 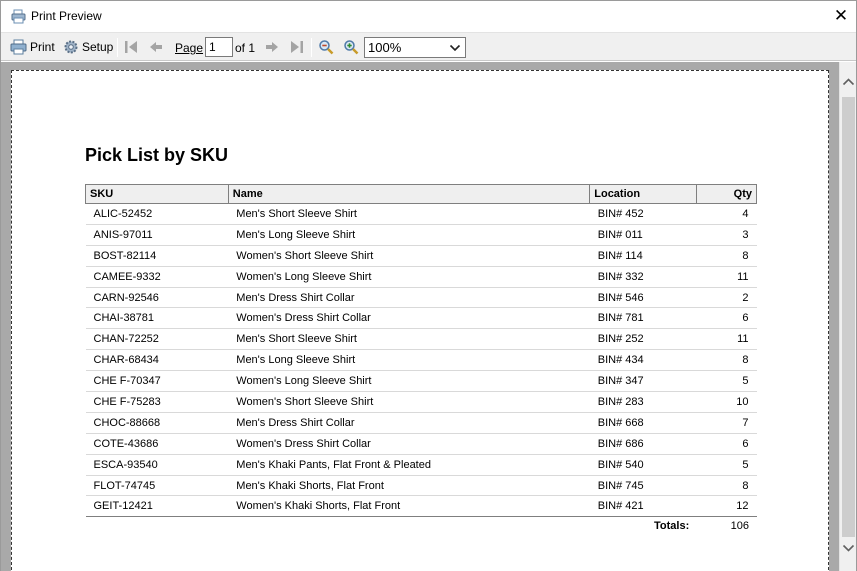 I want to click on cell-location: BIN# 781, so click(x=643, y=318).